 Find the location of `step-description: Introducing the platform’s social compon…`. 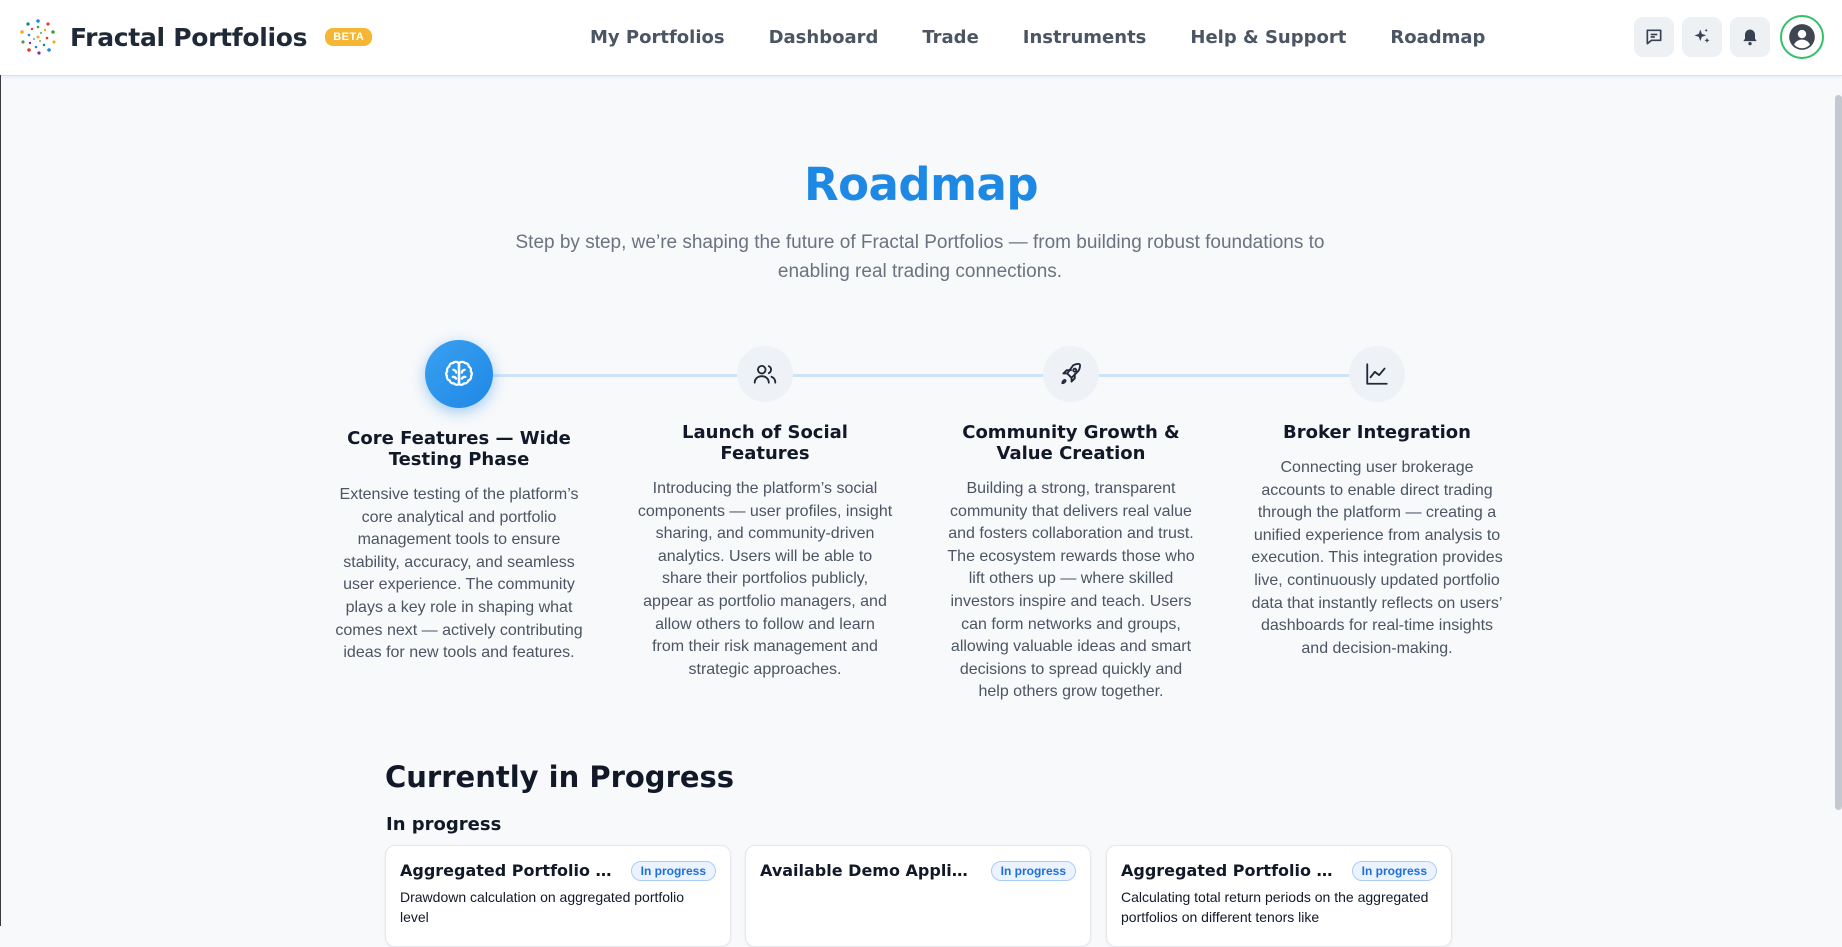

step-description: Introducing the platform’s social compon… is located at coordinates (765, 579).